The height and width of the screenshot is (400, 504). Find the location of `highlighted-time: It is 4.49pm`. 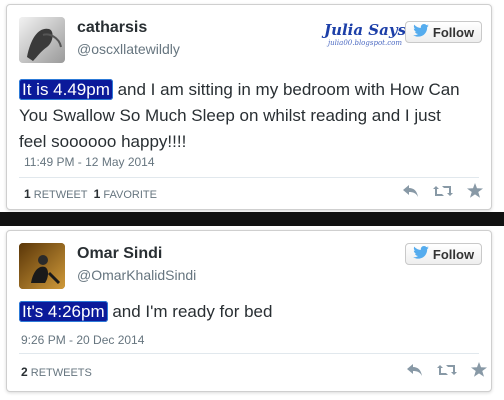

highlighted-time: It is 4.49pm is located at coordinates (66, 89).